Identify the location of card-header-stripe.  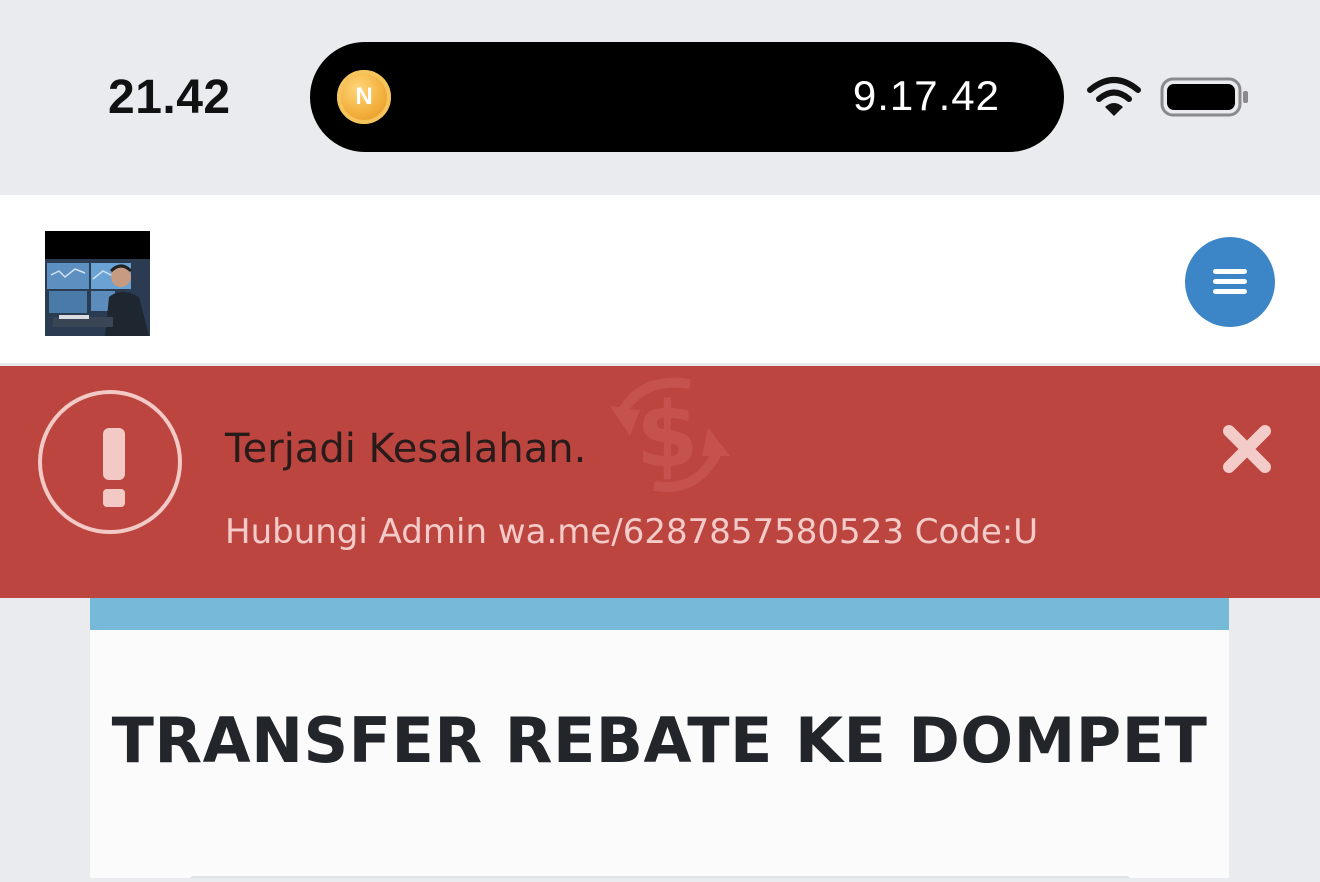
(659, 614).